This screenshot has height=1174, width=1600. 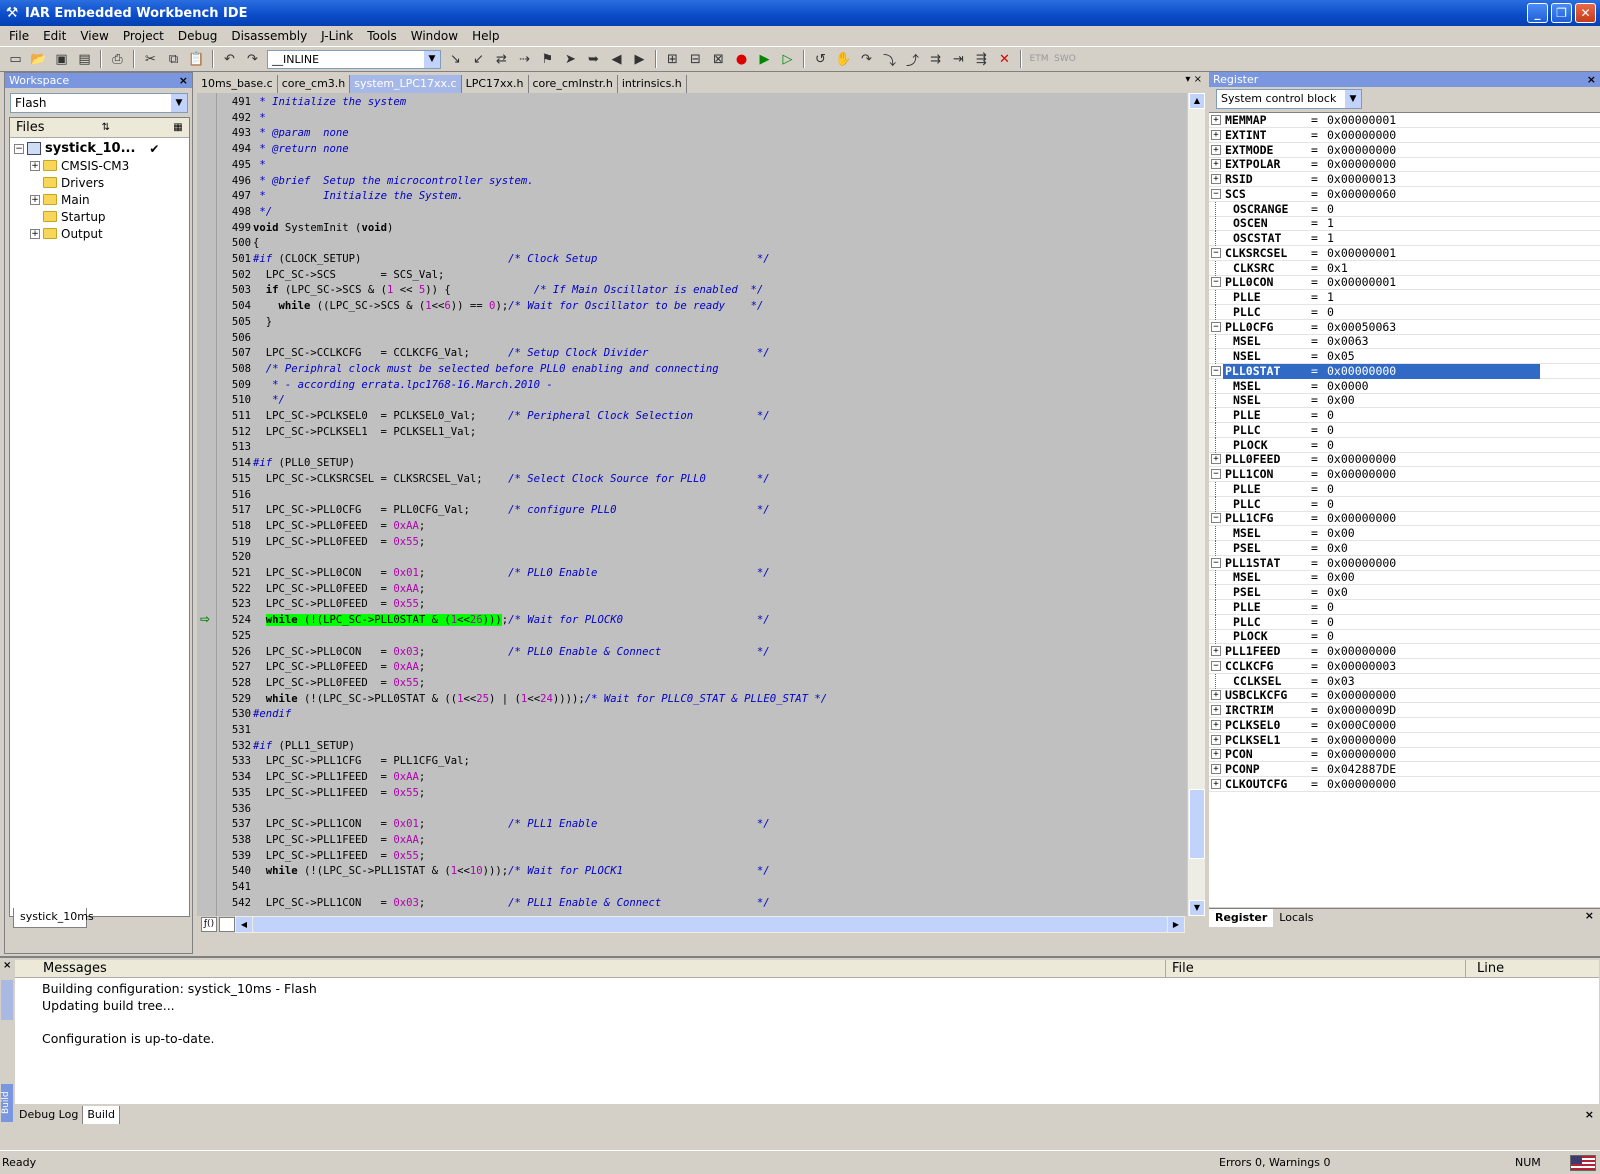 What do you see at coordinates (1404, 578) in the screenshot?
I see `register-row: MSEL = 0x00` at bounding box center [1404, 578].